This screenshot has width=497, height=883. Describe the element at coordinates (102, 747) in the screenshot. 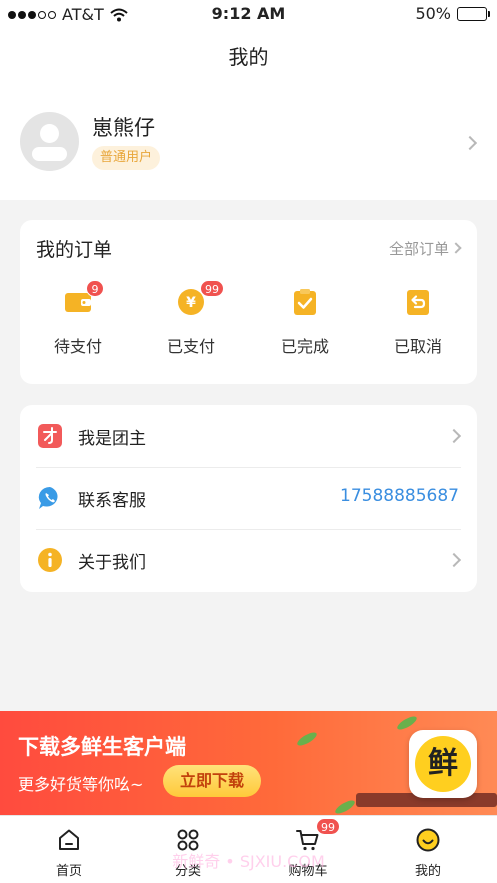

I see `banner-title: 下载多鲜生客户端` at that location.